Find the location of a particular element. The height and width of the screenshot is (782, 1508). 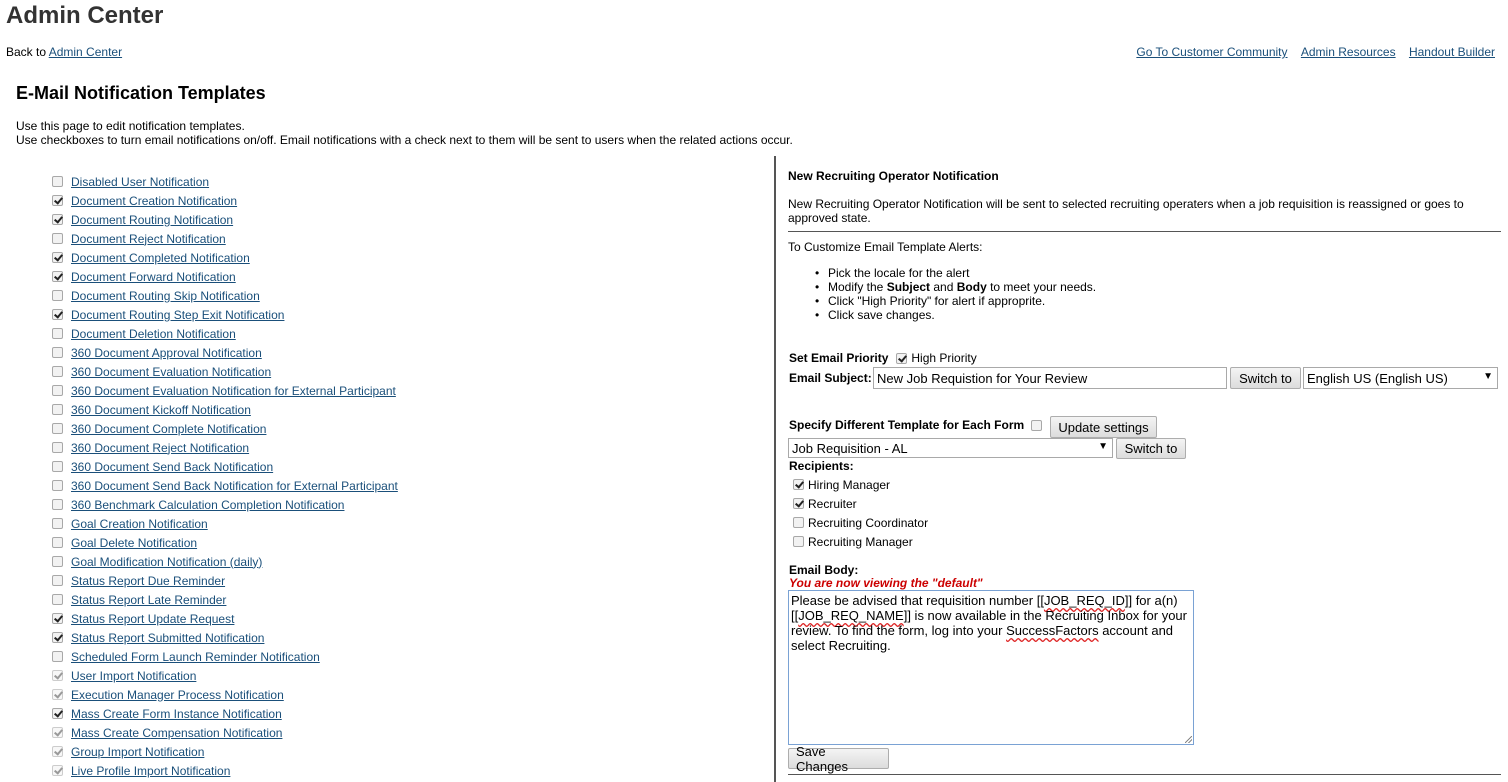

bottom-divider is located at coordinates (1144, 774).